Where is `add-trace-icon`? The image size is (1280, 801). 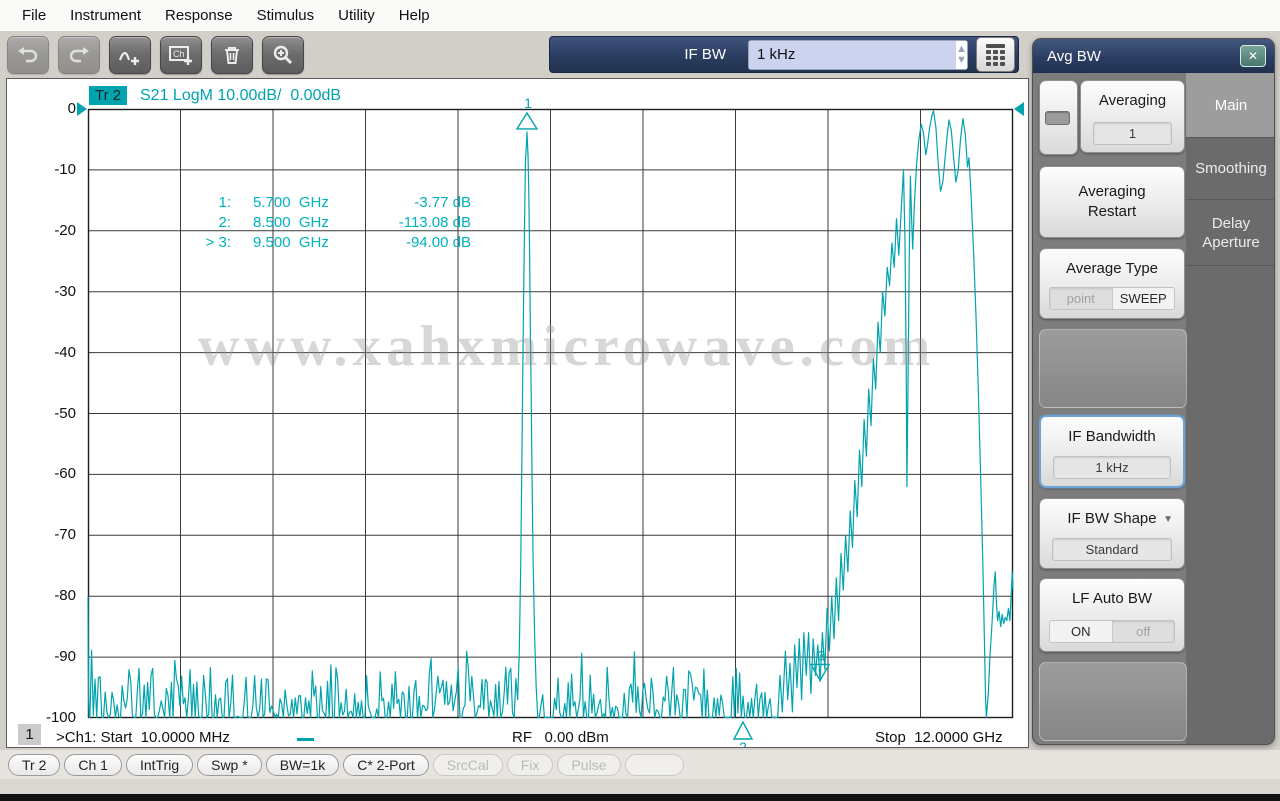 add-trace-icon is located at coordinates (130, 55).